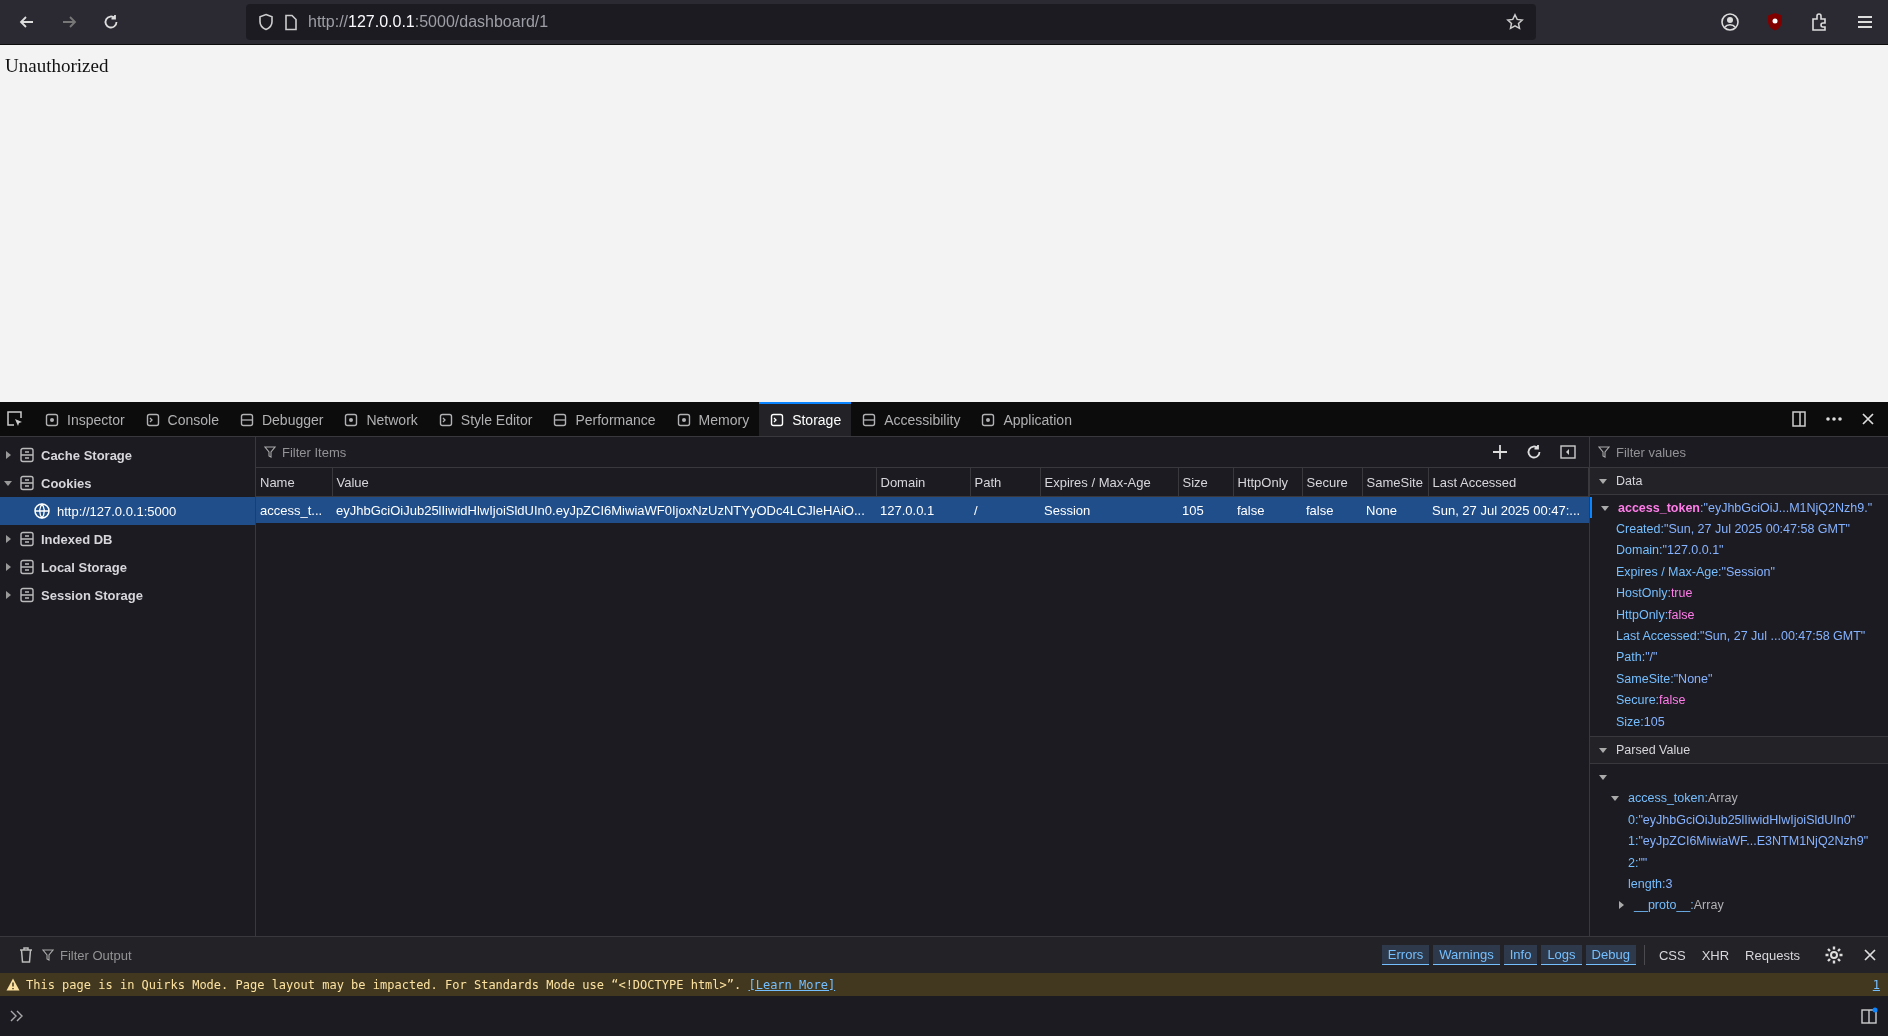 The height and width of the screenshot is (1036, 1888). What do you see at coordinates (1739, 798) in the screenshot?
I see `property-row: access_token:Array` at bounding box center [1739, 798].